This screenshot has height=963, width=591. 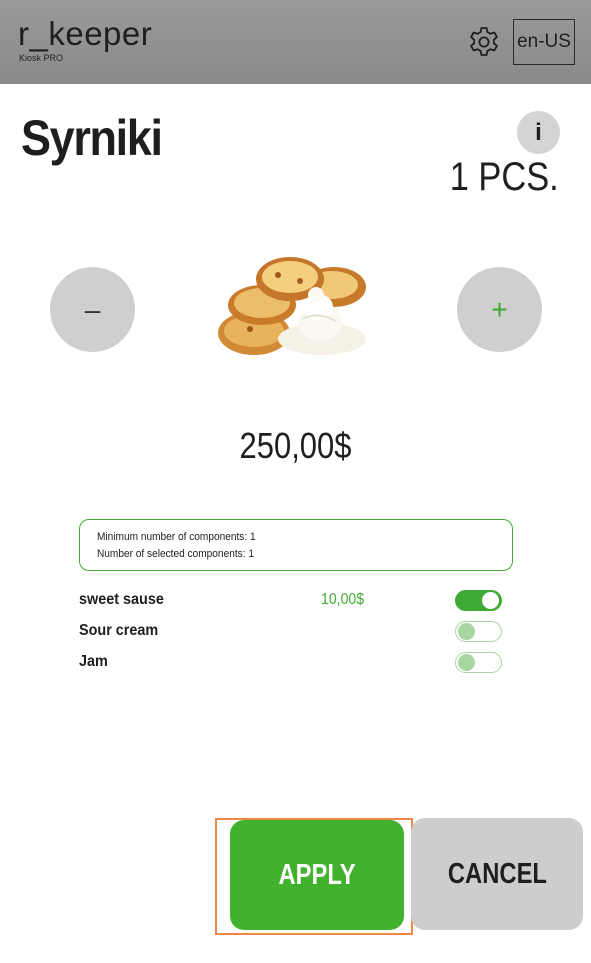 What do you see at coordinates (295, 42) in the screenshot?
I see `header-bar: r_keeper Kiosk PRO en-US` at bounding box center [295, 42].